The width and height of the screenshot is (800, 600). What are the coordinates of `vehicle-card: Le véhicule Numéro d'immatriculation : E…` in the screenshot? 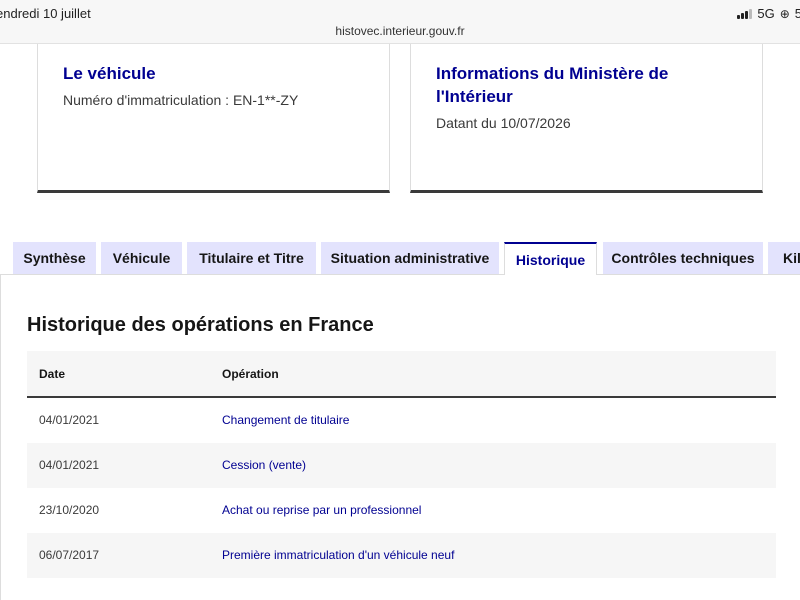 It's located at (213, 118).